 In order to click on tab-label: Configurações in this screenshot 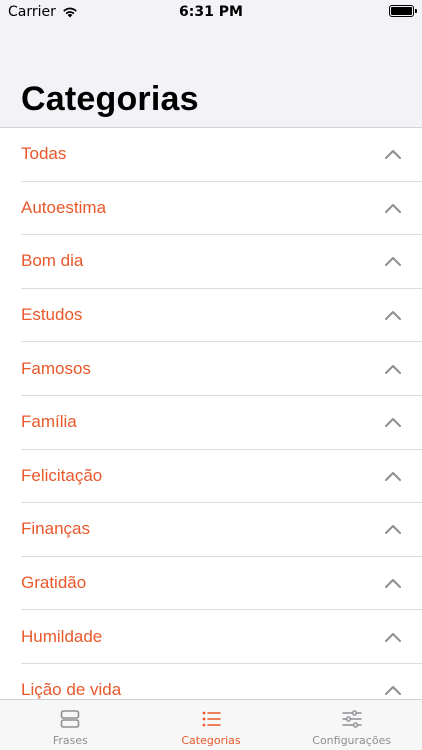, I will do `click(352, 740)`.